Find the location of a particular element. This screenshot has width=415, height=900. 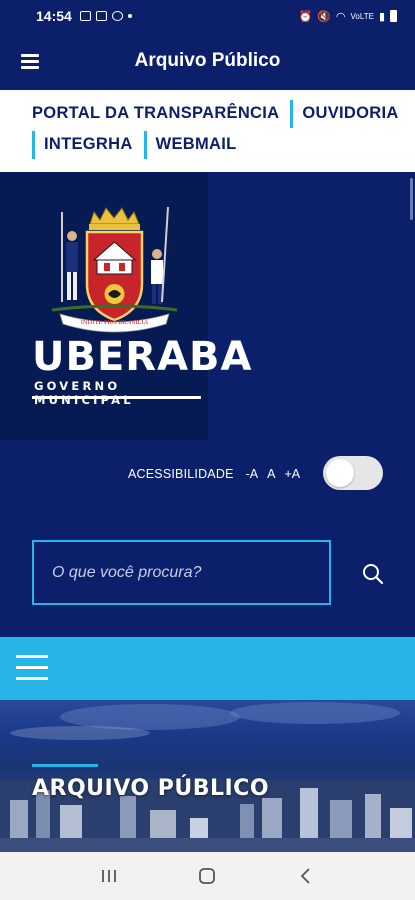

logo-motto: INDITE PRO BRASILIA is located at coordinates (115, 322).